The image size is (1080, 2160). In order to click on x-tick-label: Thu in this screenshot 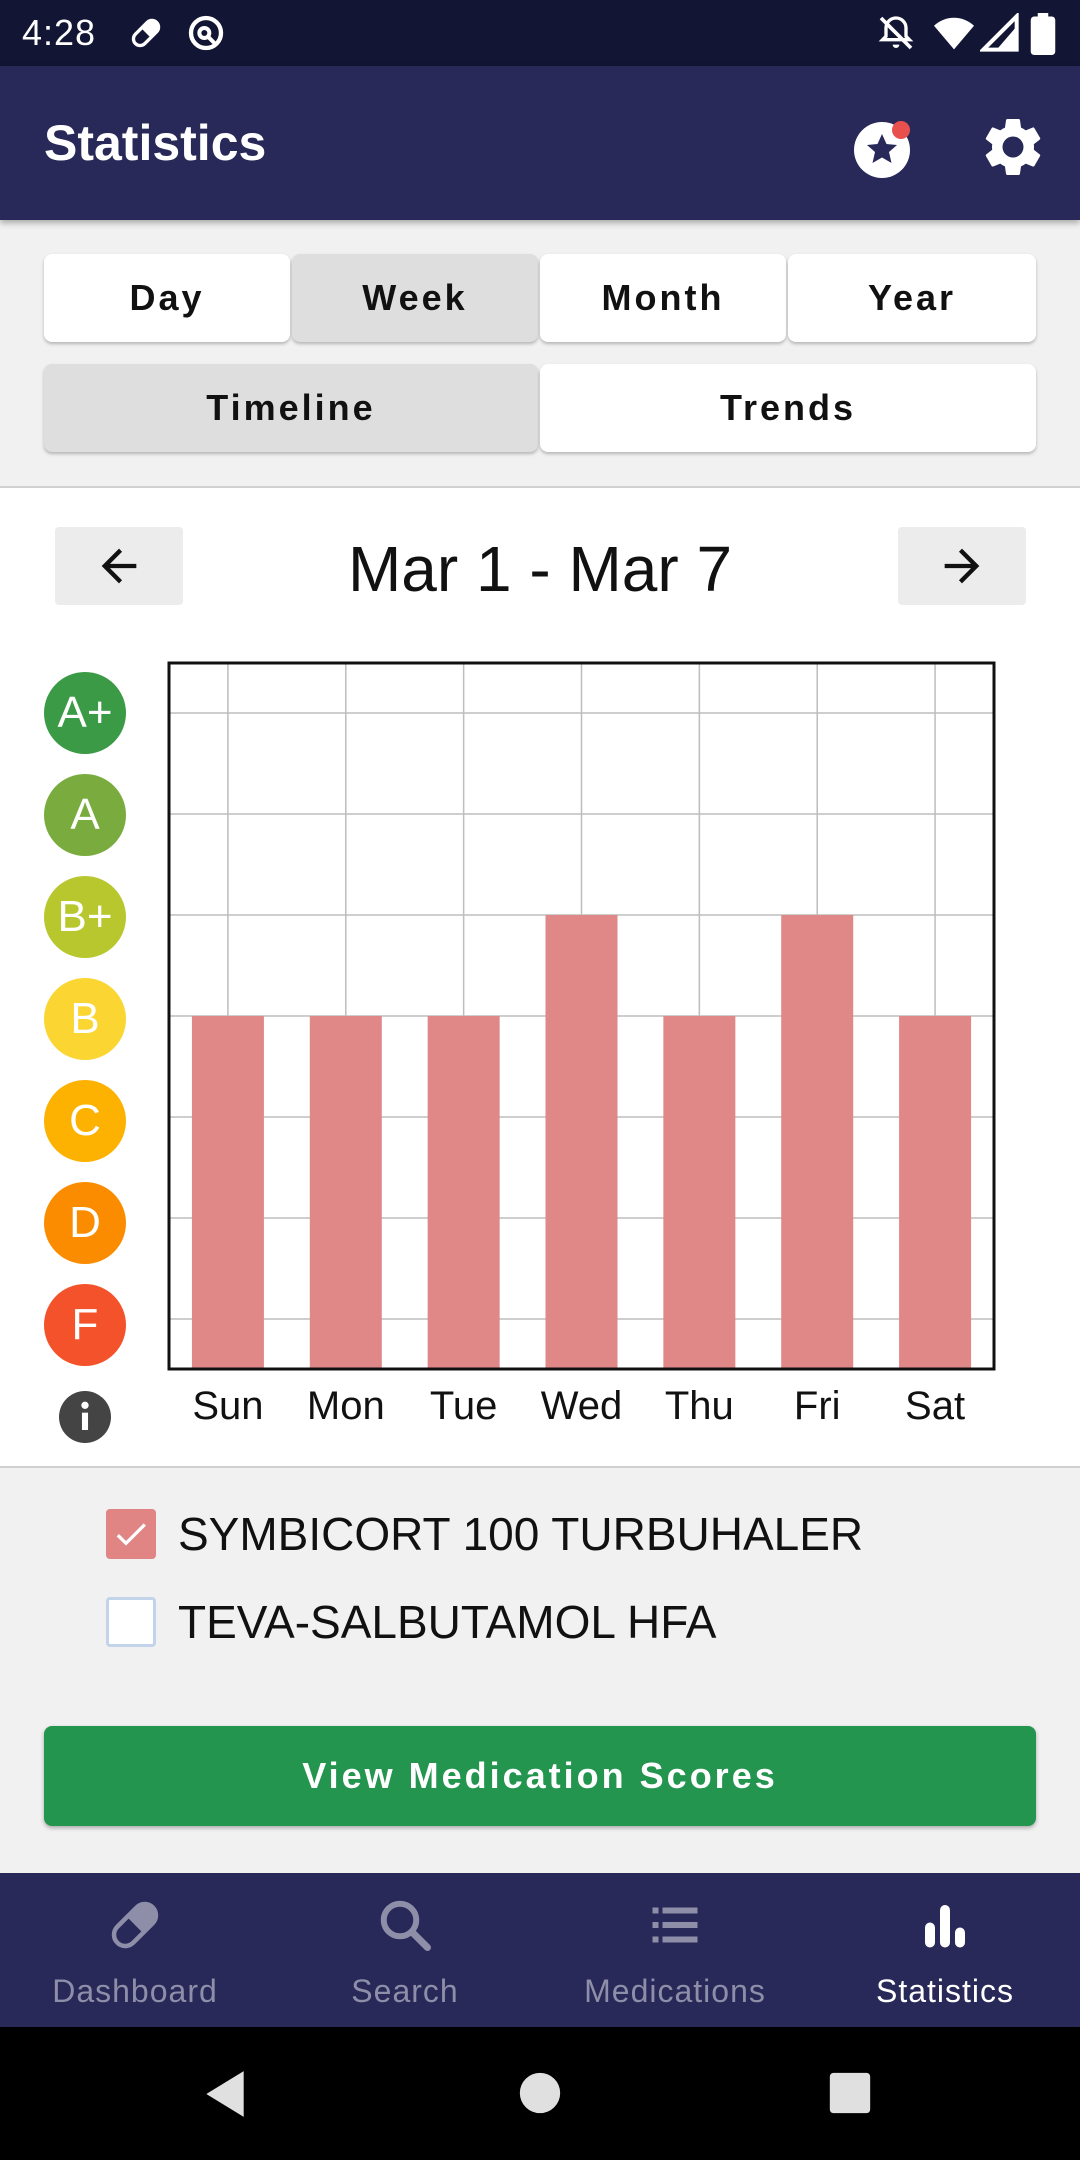, I will do `click(699, 1406)`.